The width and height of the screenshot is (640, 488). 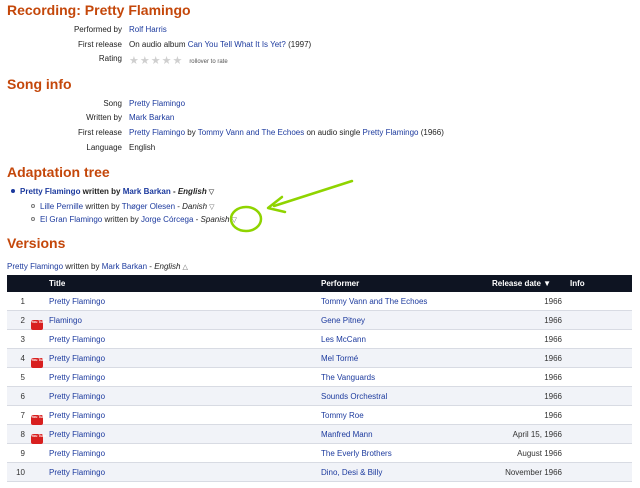 I want to click on version-release-date: August 1966, so click(x=539, y=453).